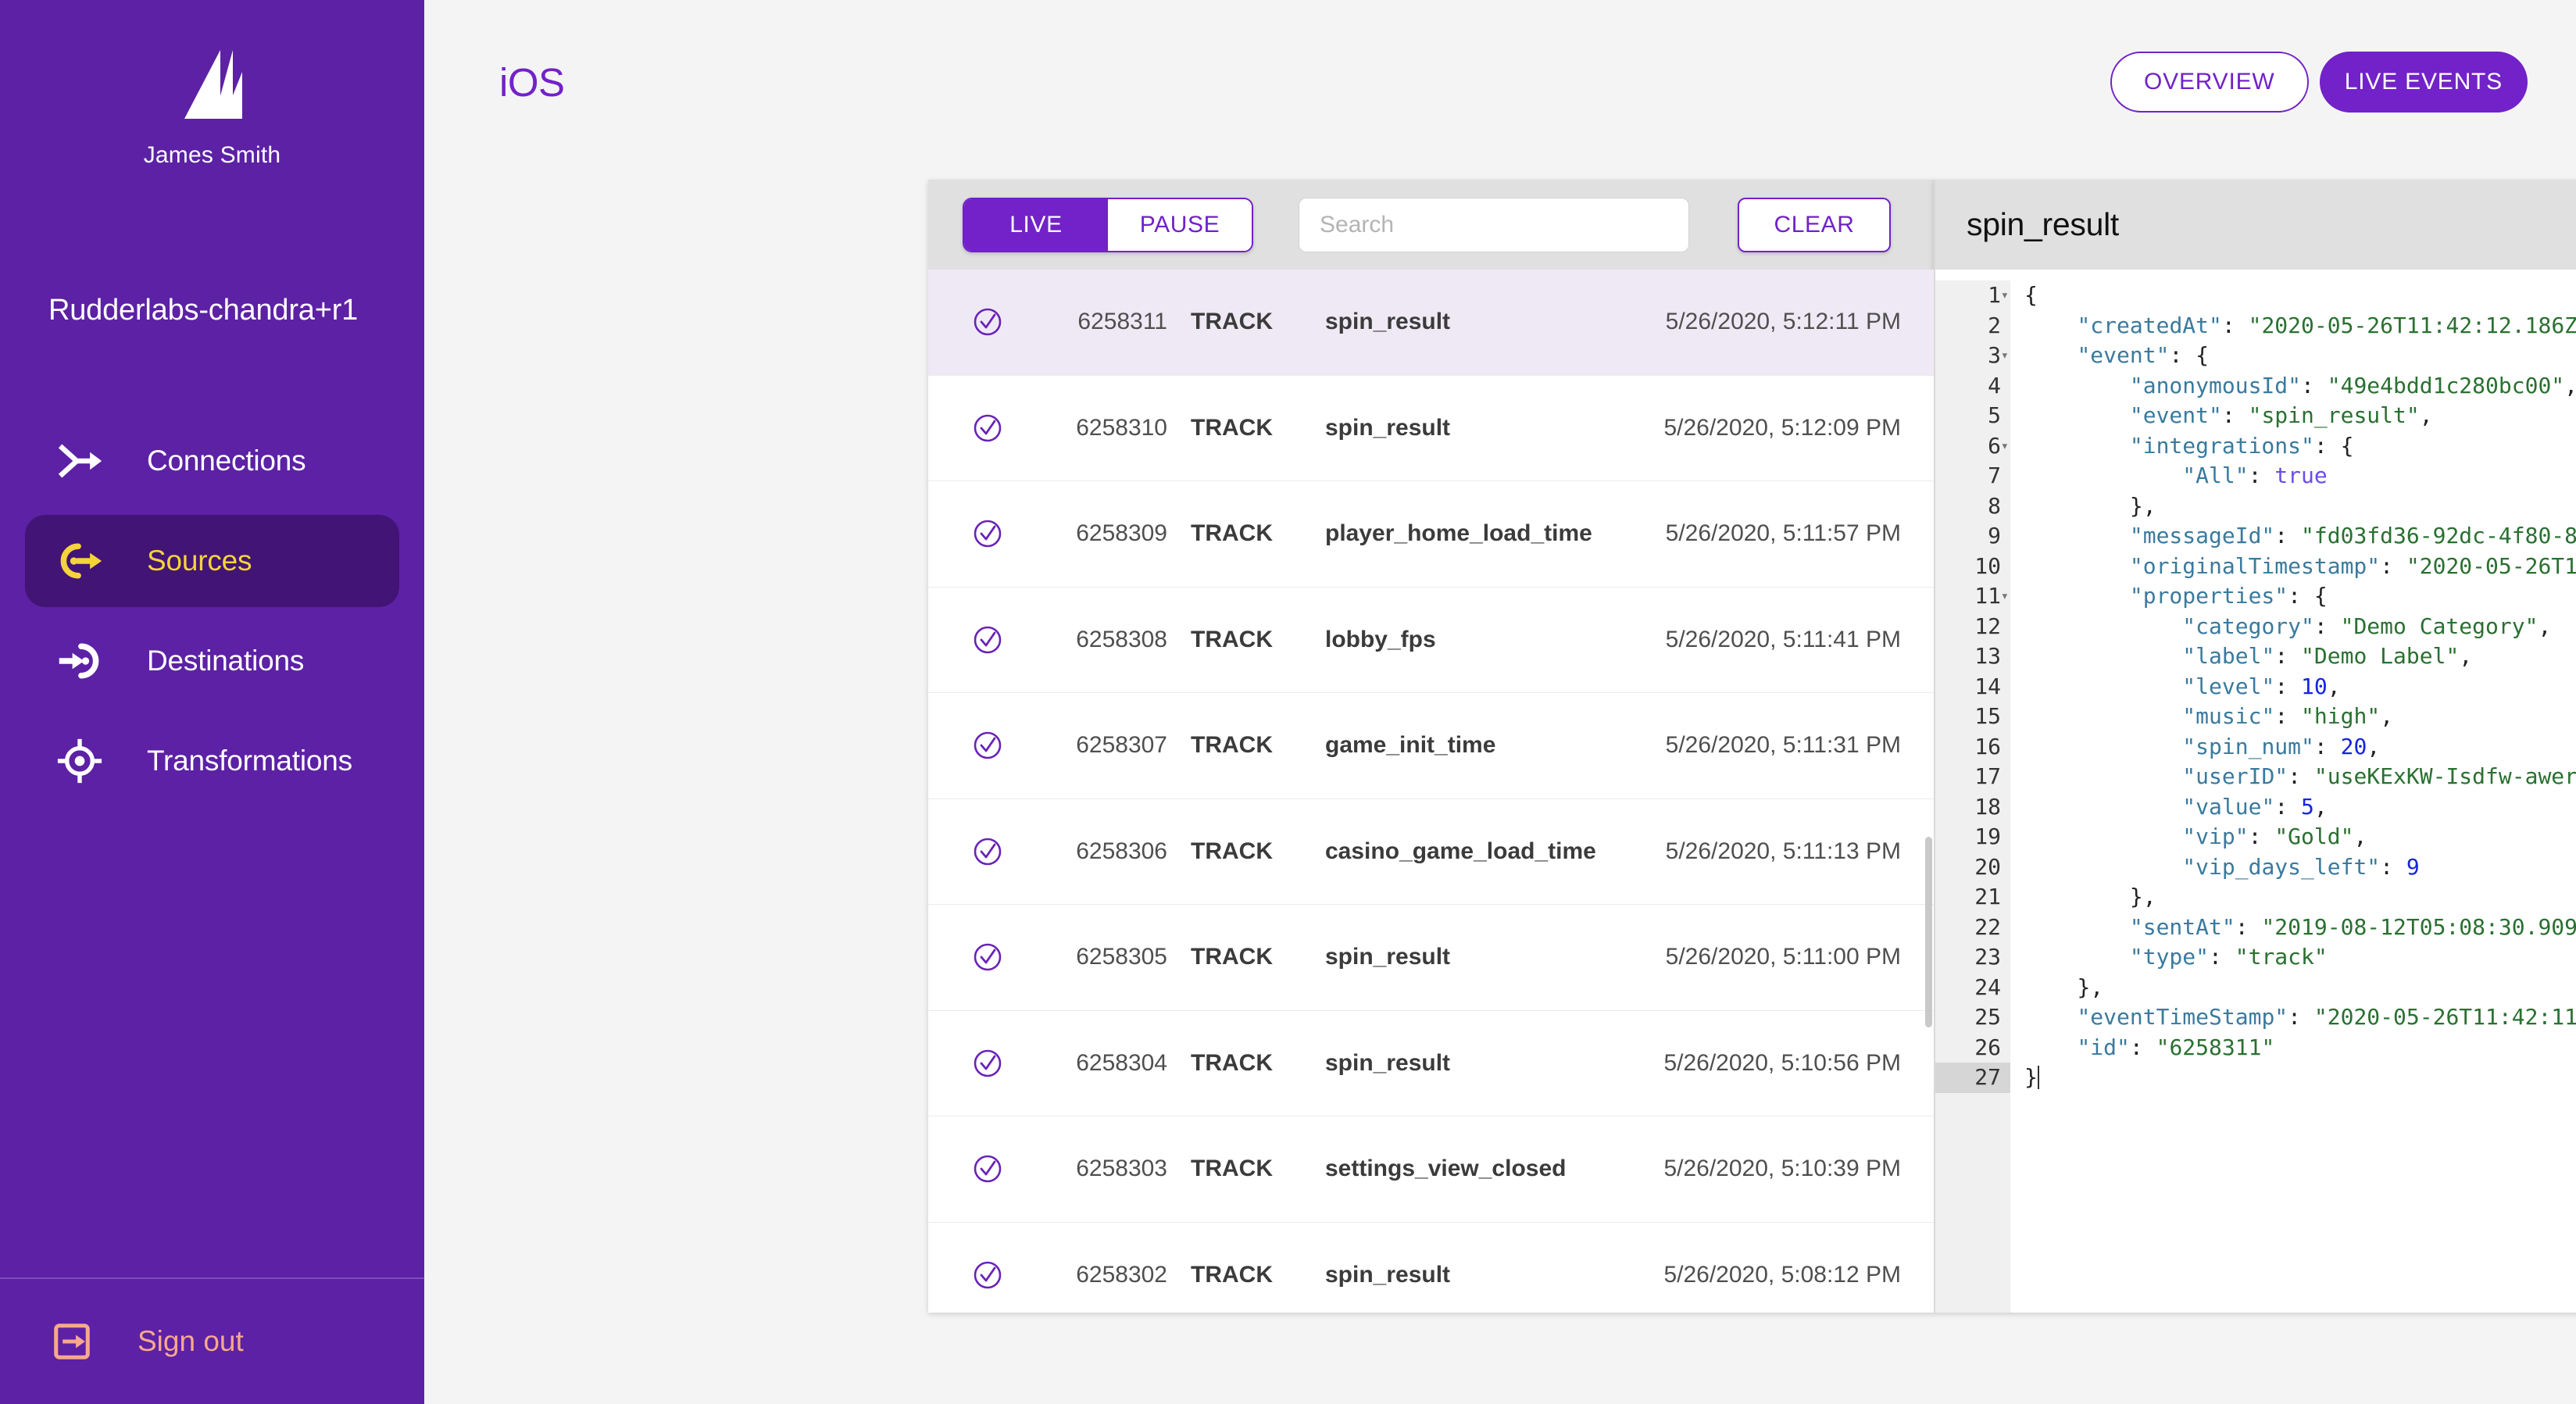  What do you see at coordinates (1995, 325) in the screenshot?
I see `line-number: 2` at bounding box center [1995, 325].